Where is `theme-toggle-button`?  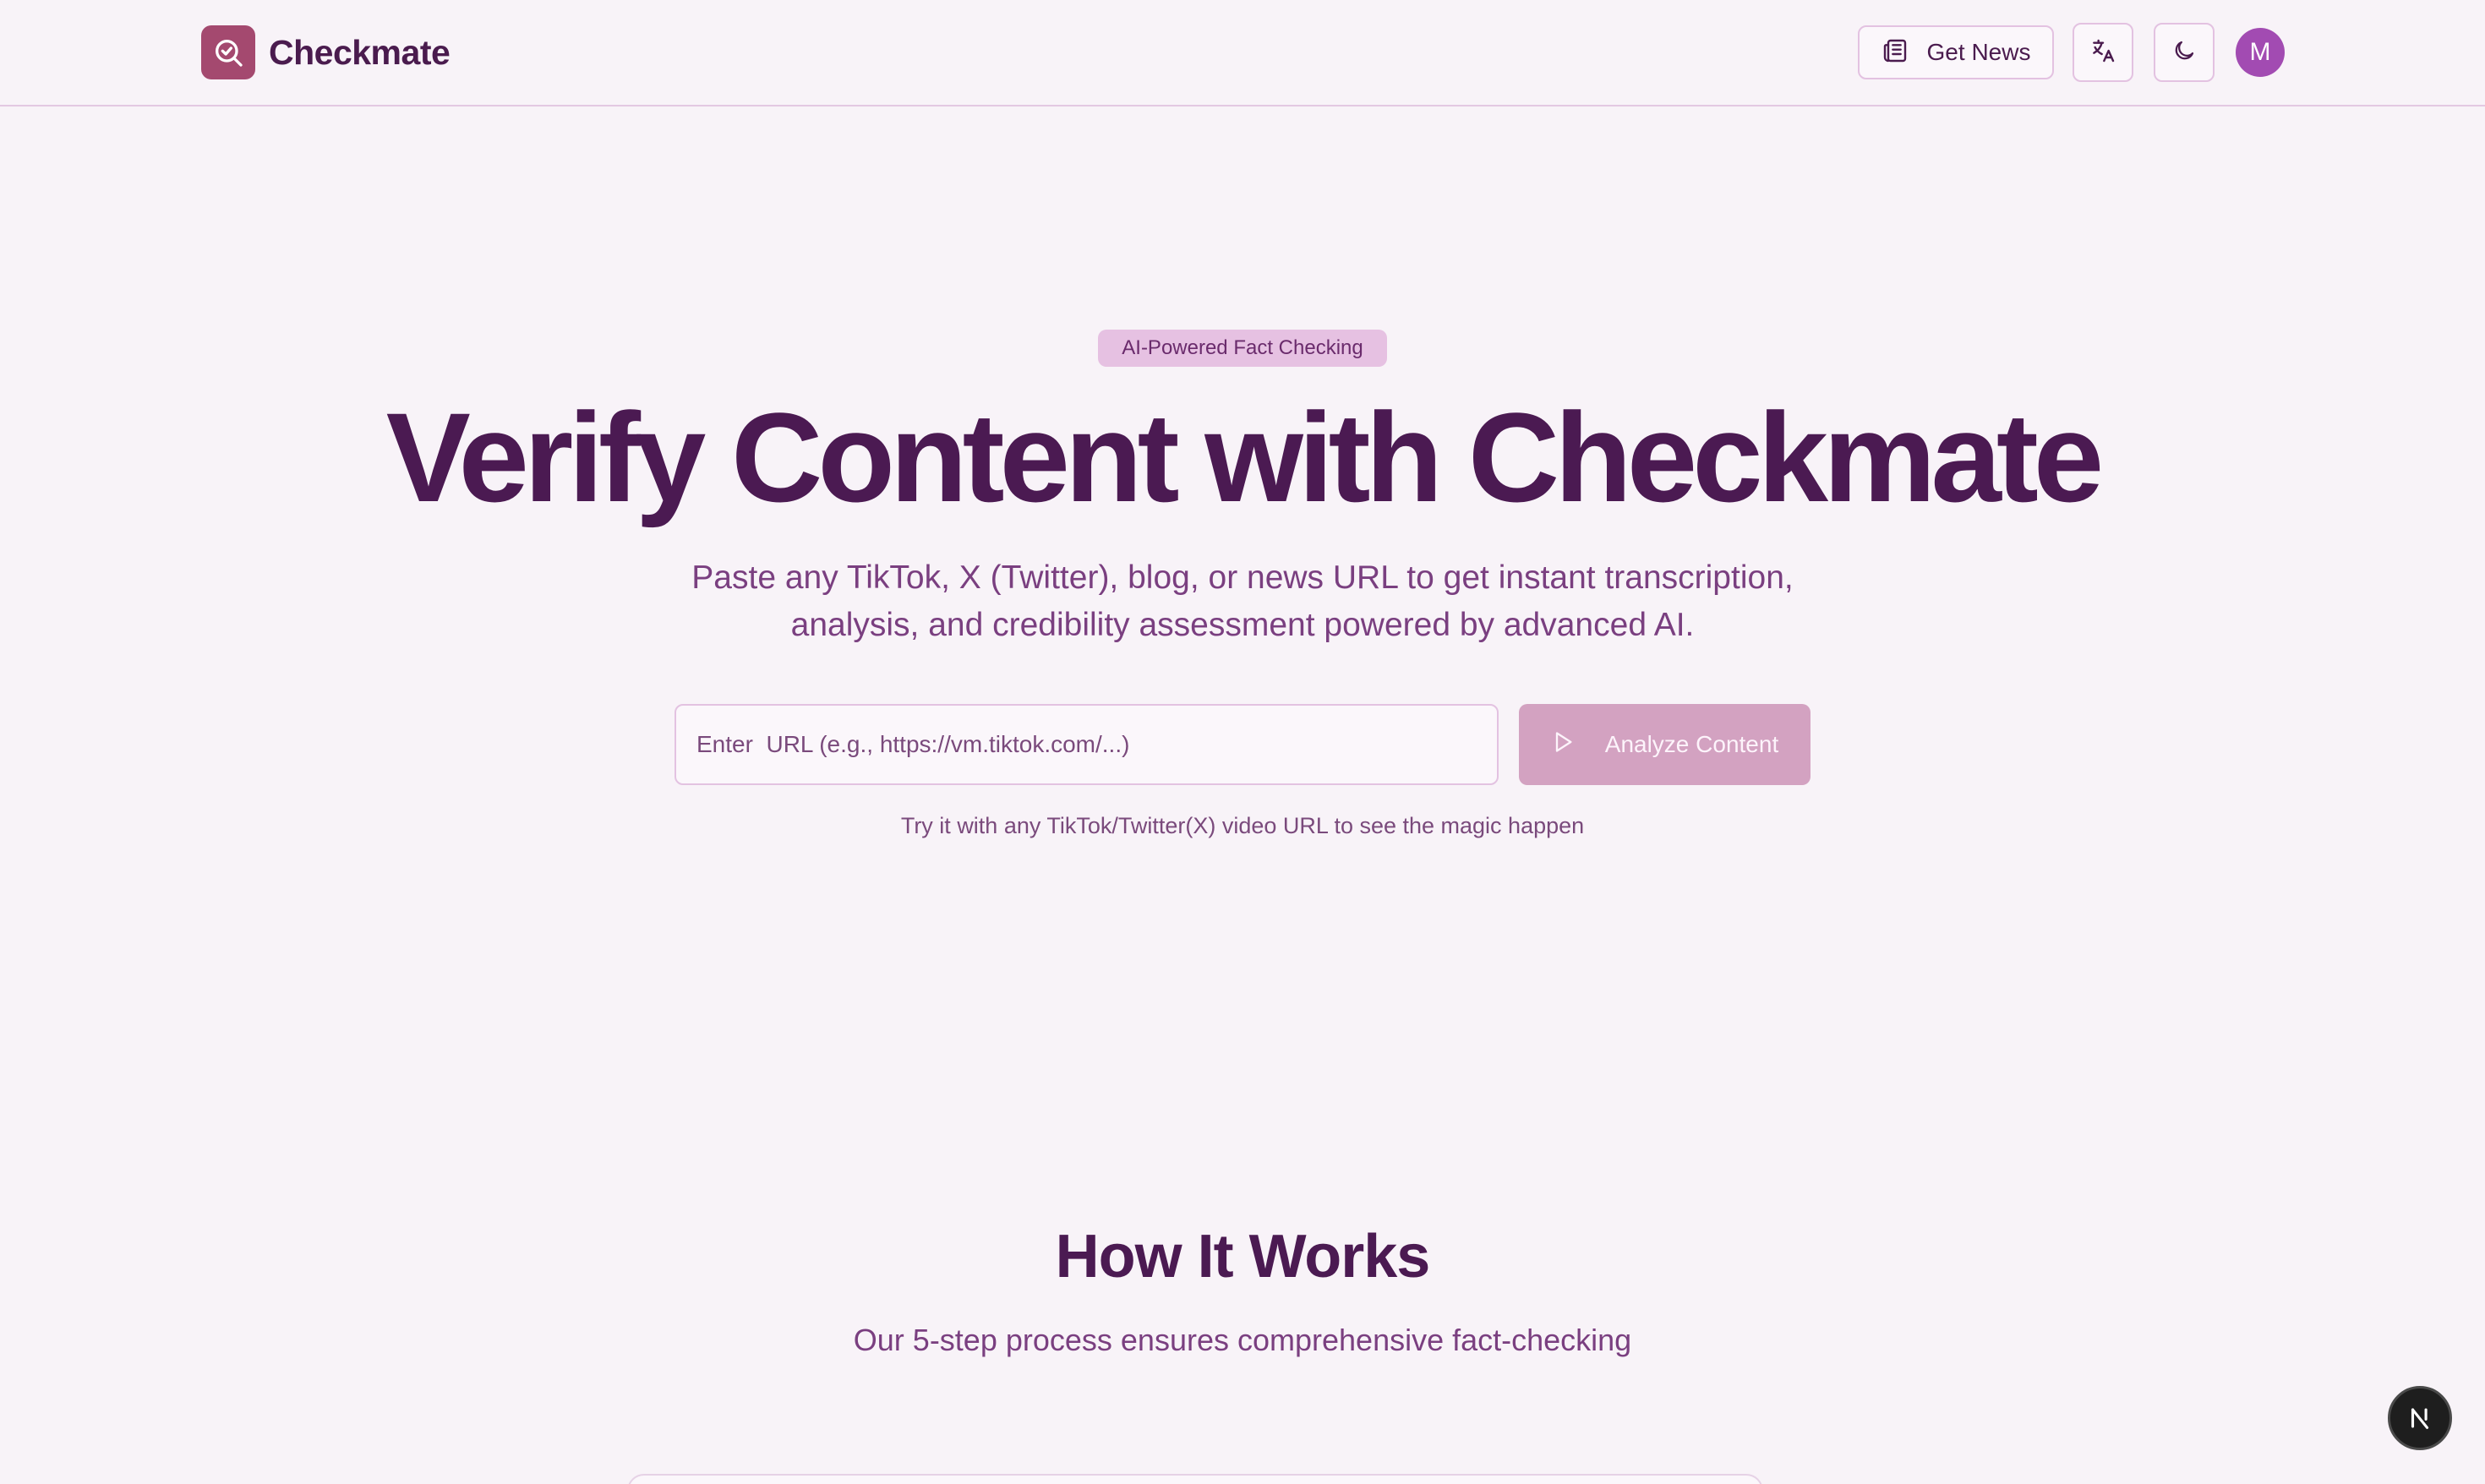
theme-toggle-button is located at coordinates (2184, 53).